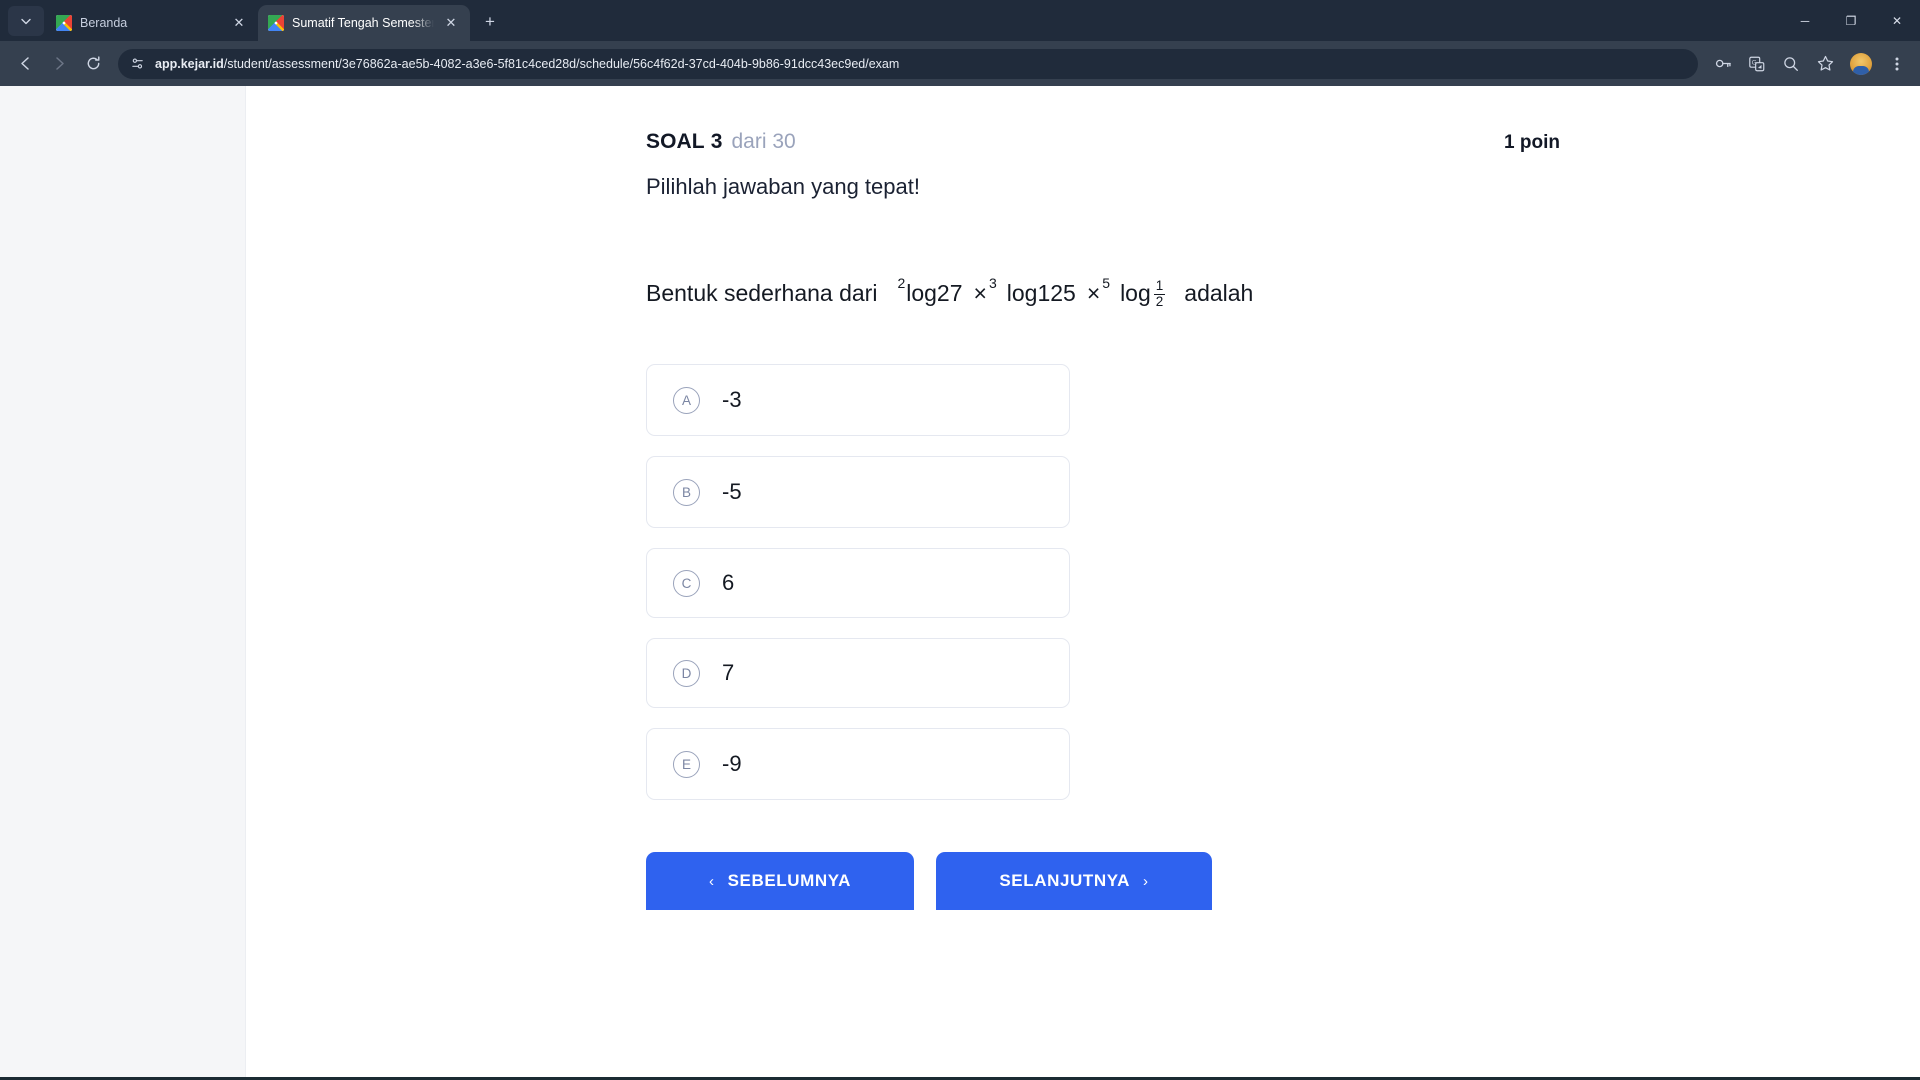  Describe the element at coordinates (490, 22) in the screenshot. I see `new-tab-button: +` at that location.